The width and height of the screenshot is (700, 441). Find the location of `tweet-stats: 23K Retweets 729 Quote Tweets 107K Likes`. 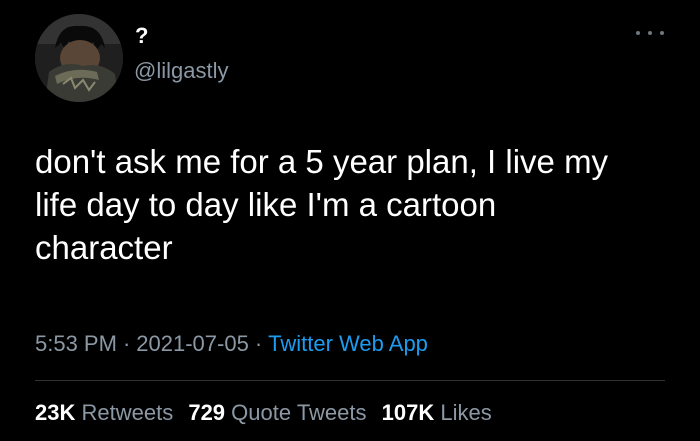

tweet-stats: 23K Retweets 729 Quote Tweets 107K Likes is located at coordinates (268, 413).